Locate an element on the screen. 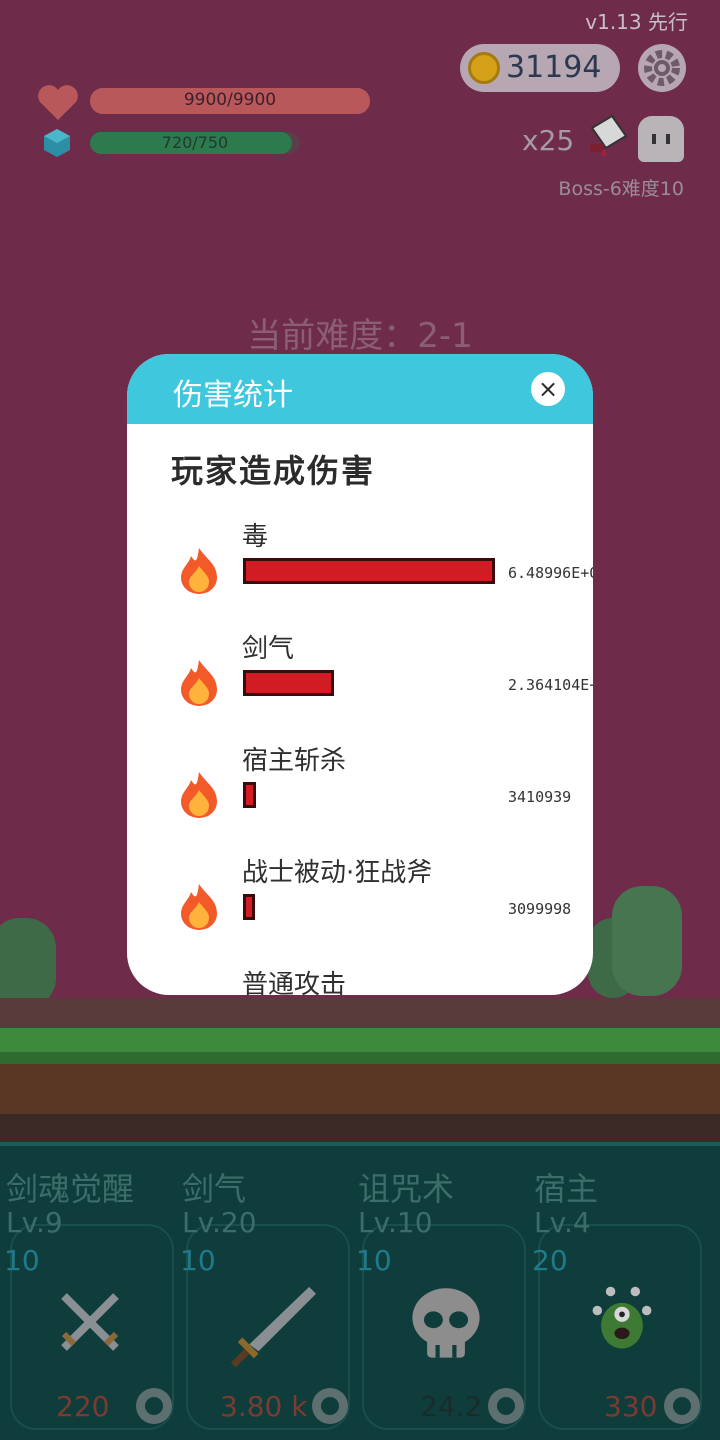 The width and height of the screenshot is (720, 1440). damage-value: 3099998 is located at coordinates (540, 909).